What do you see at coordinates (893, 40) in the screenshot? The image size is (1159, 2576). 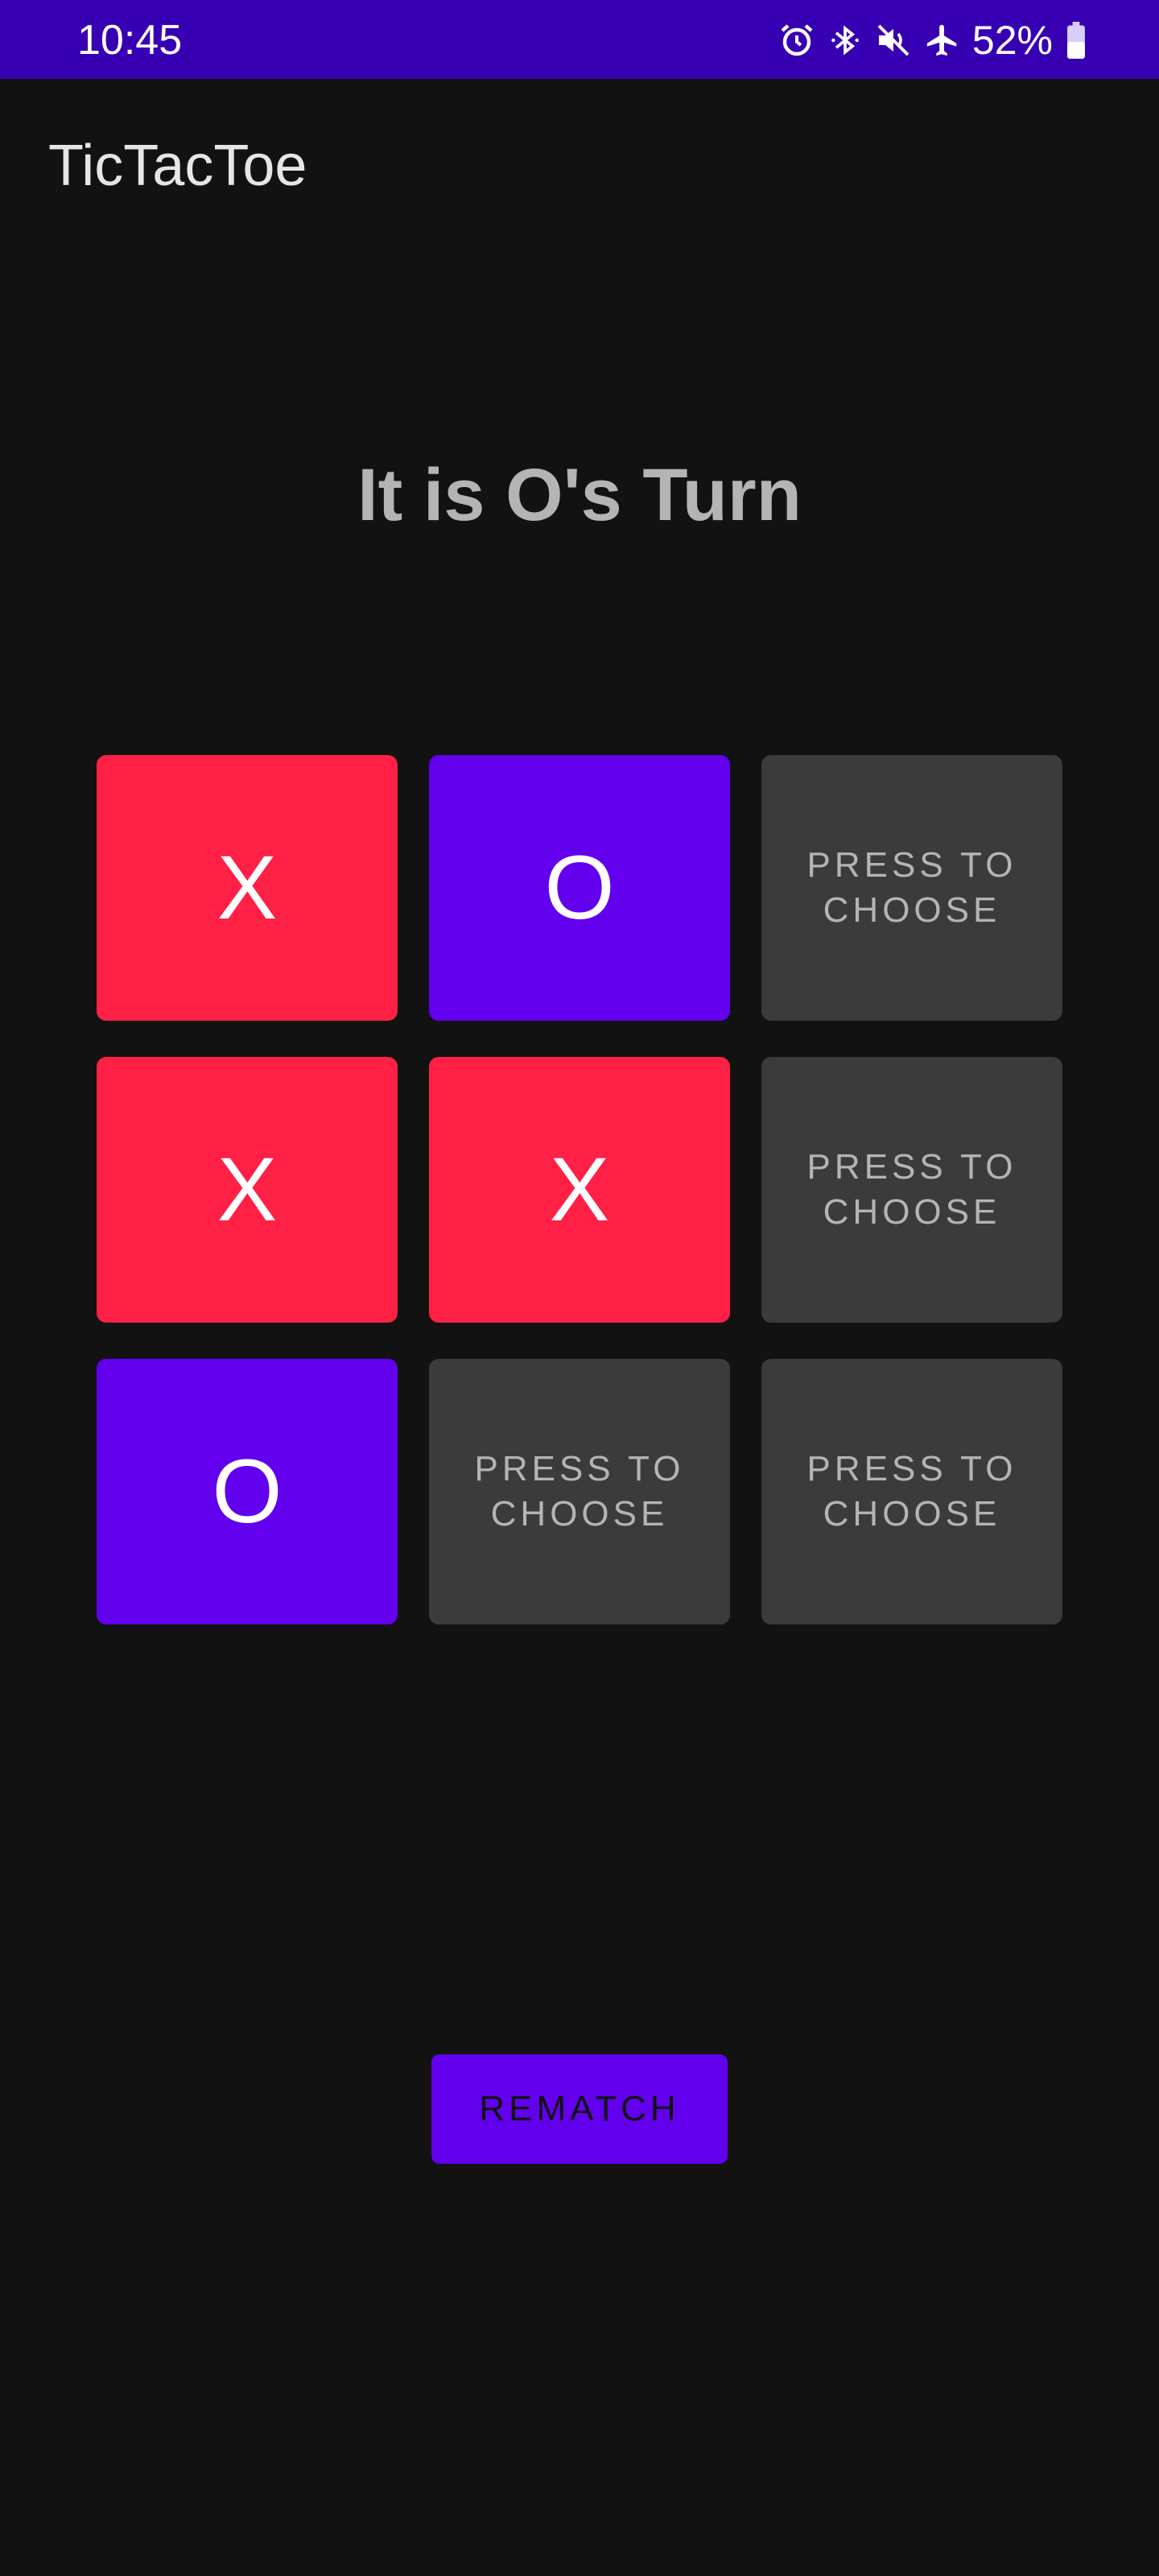 I see `mute-icon` at bounding box center [893, 40].